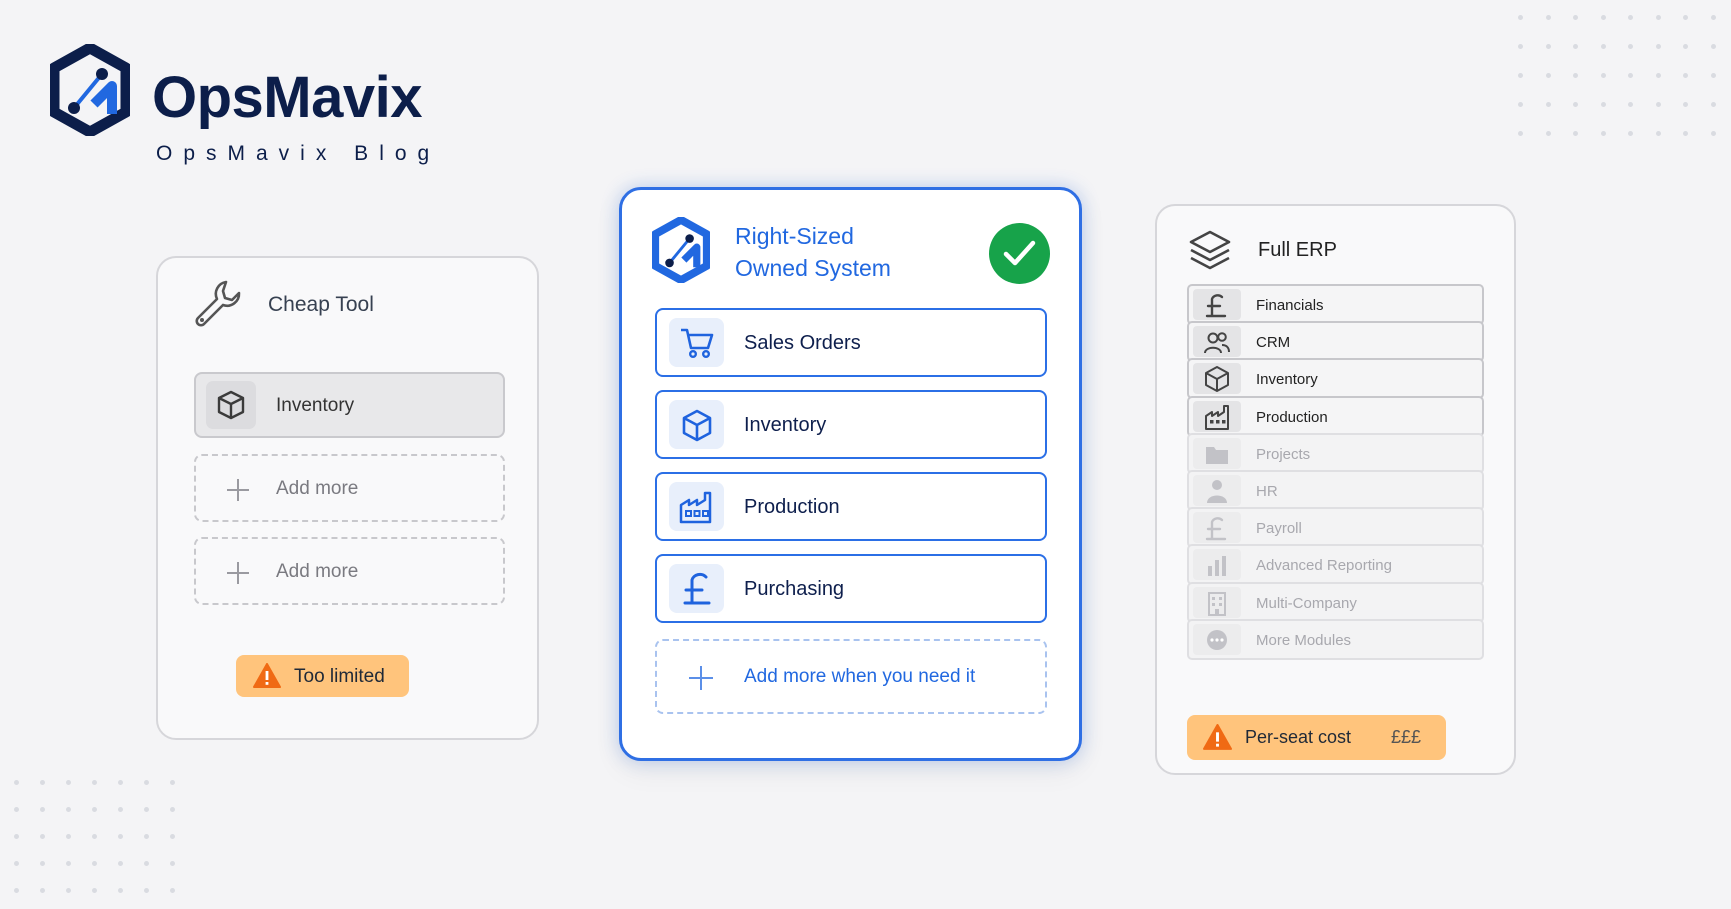 The height and width of the screenshot is (909, 1731). I want to click on erp-module-production: Production, so click(1335, 416).